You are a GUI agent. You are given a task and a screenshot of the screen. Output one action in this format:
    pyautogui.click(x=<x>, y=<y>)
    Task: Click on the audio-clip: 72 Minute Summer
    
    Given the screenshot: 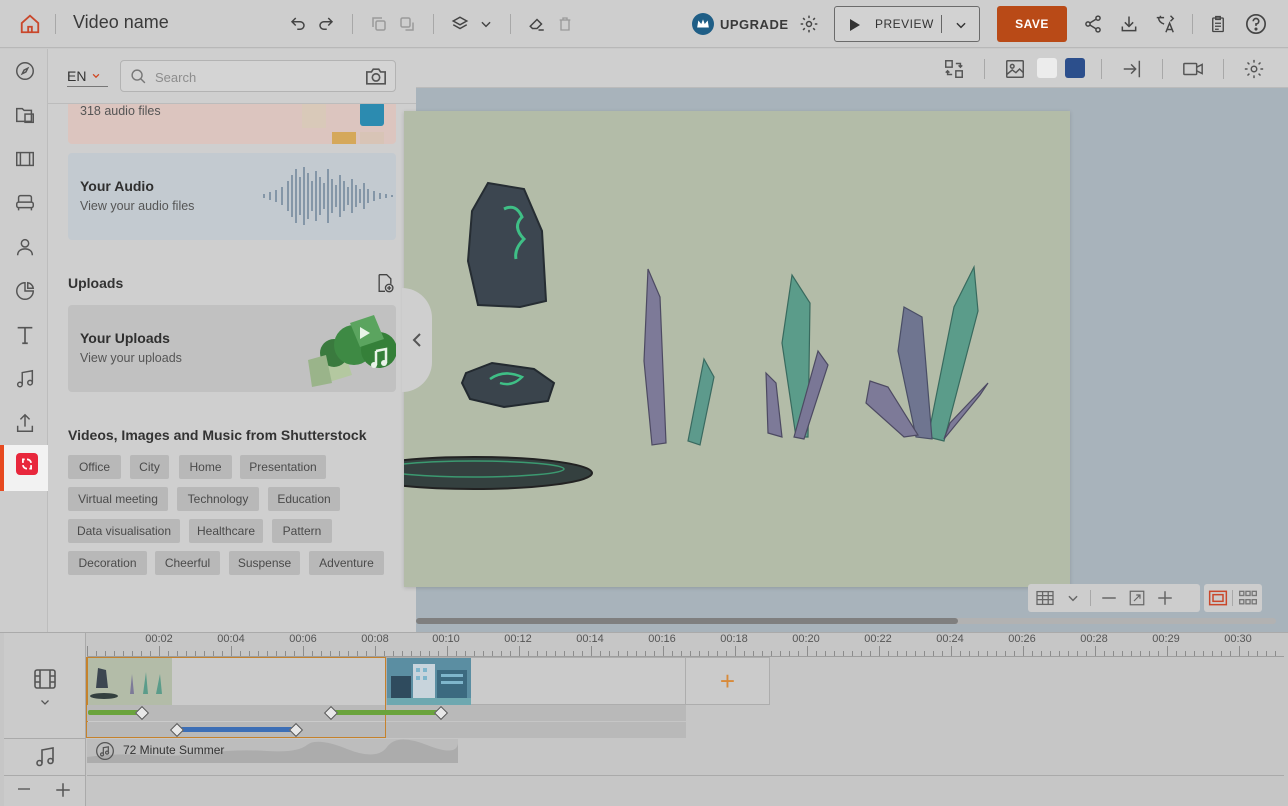 What is the action you would take?
    pyautogui.click(x=272, y=751)
    